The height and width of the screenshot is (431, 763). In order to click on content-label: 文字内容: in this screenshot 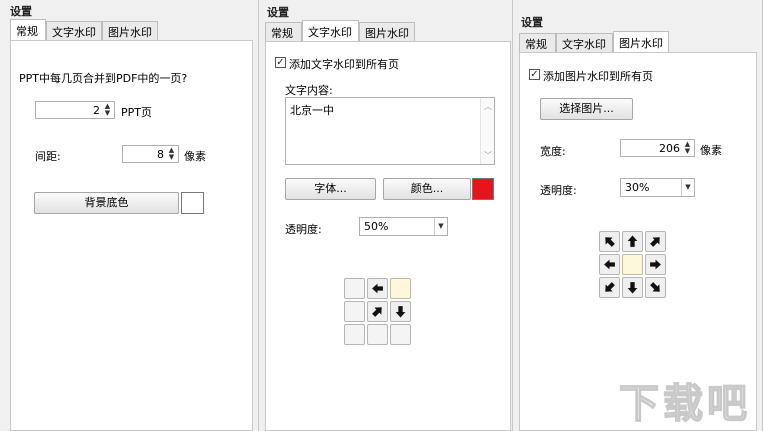, I will do `click(309, 90)`.